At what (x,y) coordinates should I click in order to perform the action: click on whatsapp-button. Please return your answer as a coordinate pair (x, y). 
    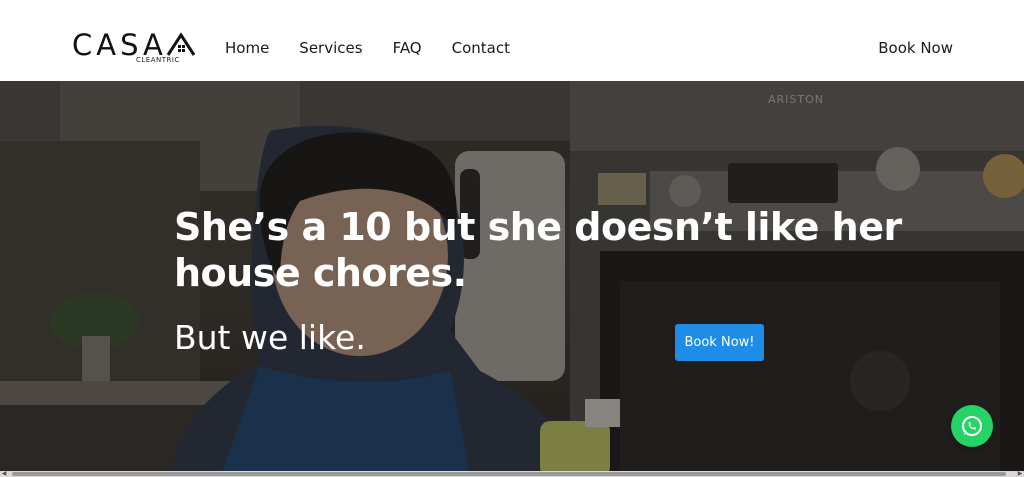
    Looking at the image, I should click on (972, 426).